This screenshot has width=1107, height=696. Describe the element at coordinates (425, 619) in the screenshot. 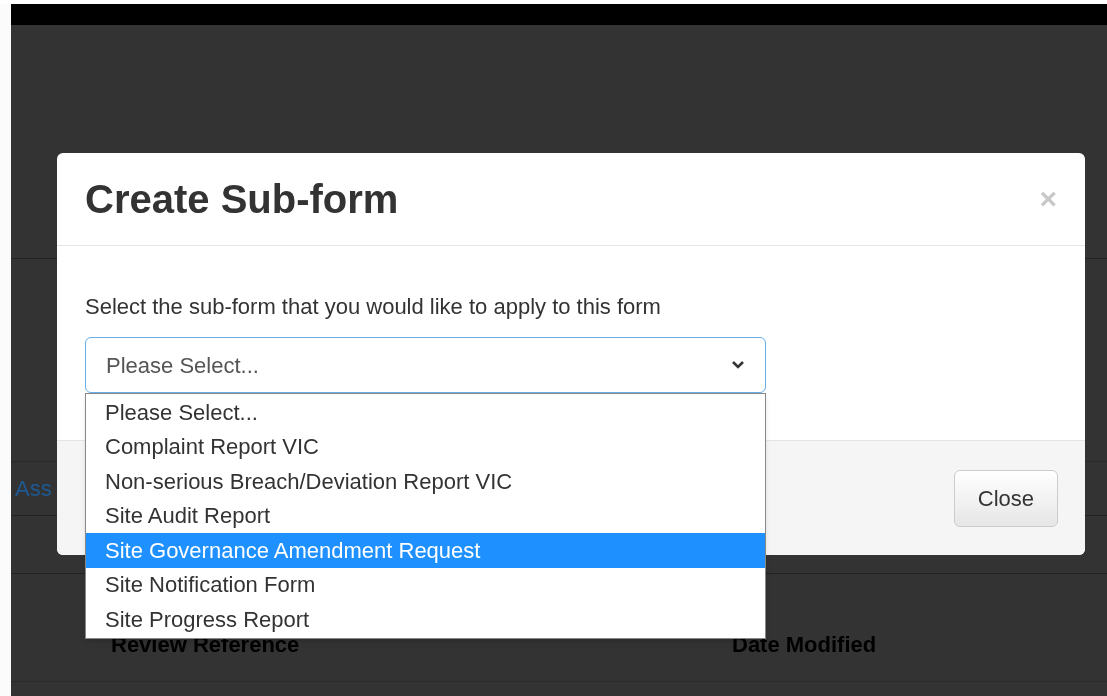

I see `dropdown-option: Site Progress Report` at that location.